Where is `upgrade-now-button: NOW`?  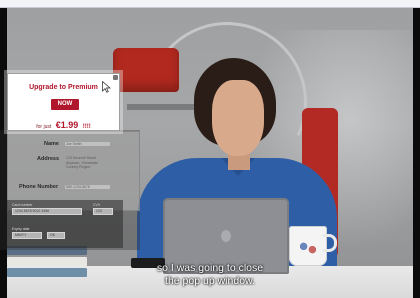
upgrade-now-button: NOW is located at coordinates (65, 104).